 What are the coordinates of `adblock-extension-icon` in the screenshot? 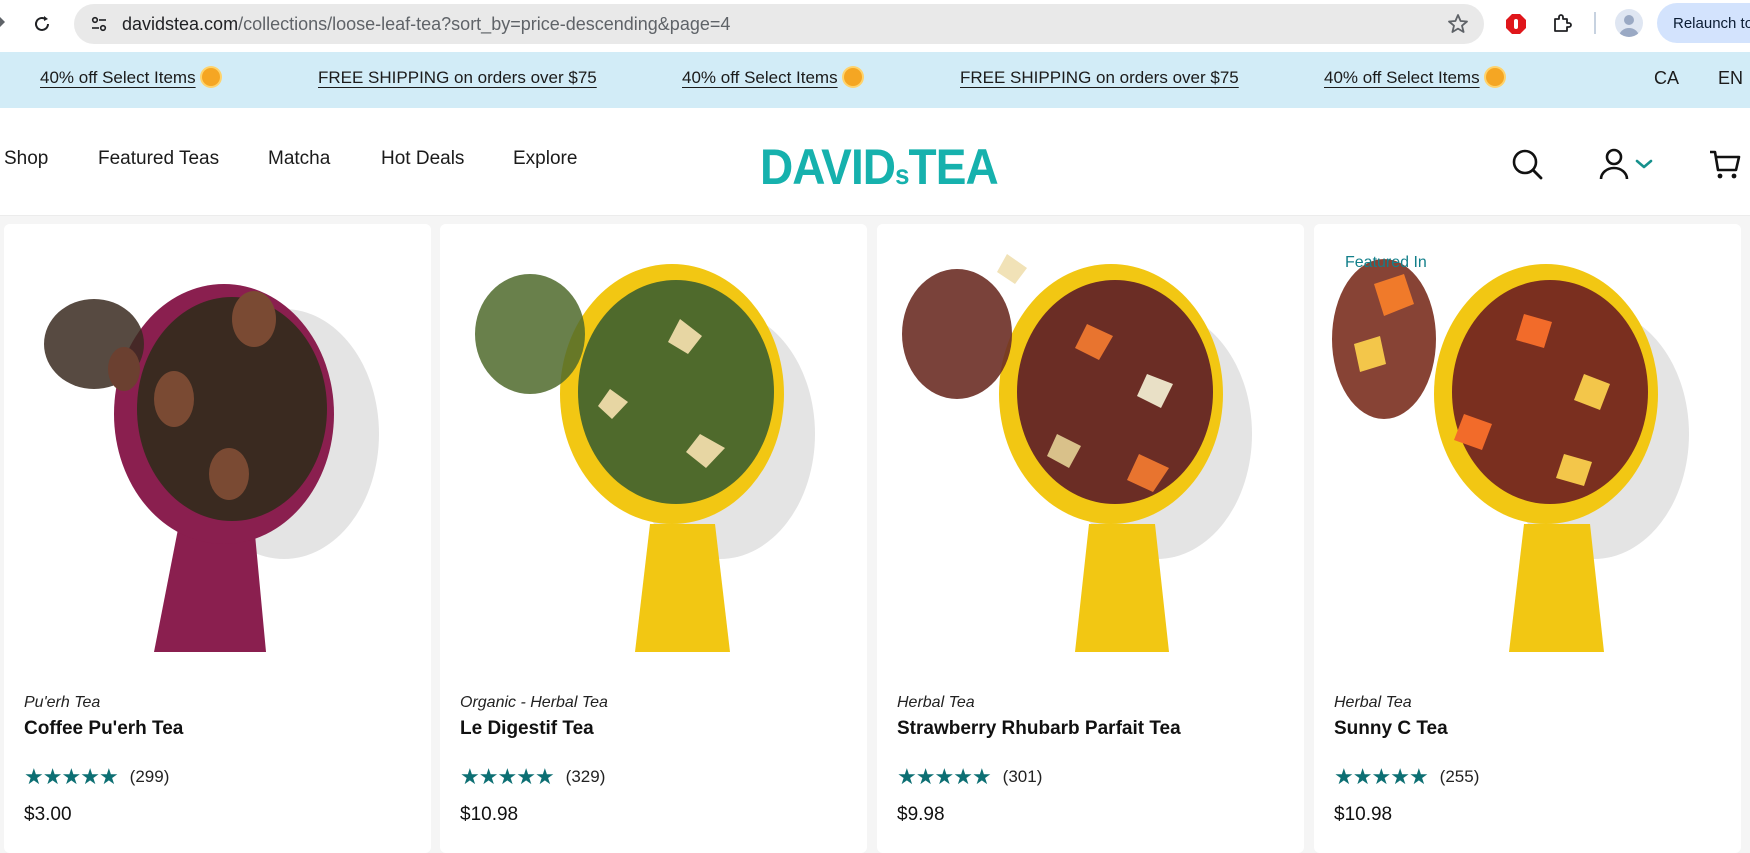 It's located at (1516, 24).